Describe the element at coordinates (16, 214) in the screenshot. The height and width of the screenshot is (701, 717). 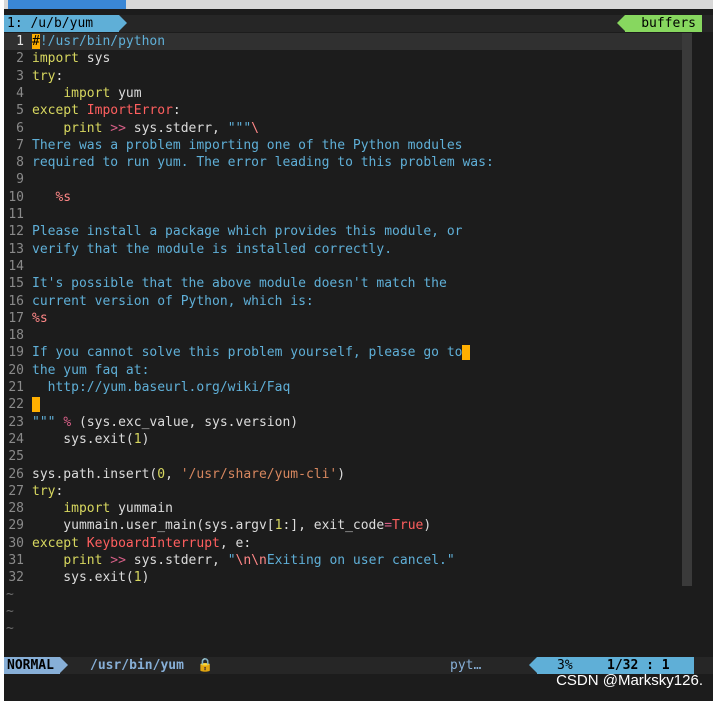
I see `line-number: 11` at that location.